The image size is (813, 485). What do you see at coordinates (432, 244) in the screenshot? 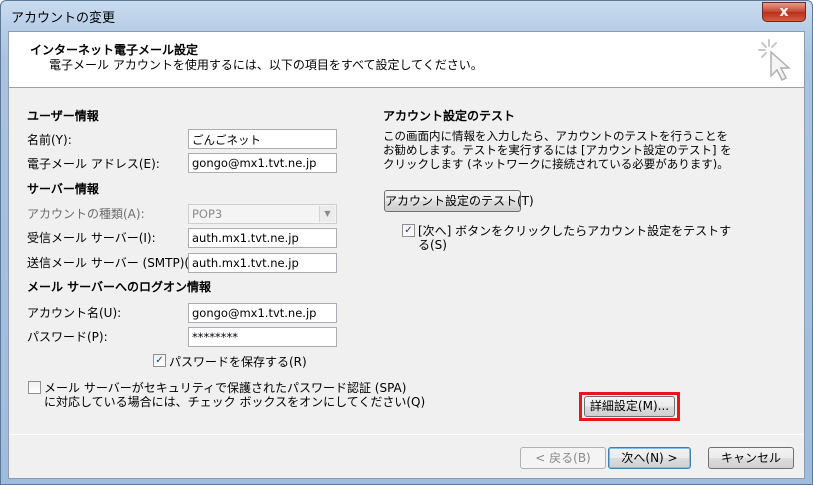
I see `auto-test-label-line2: る(S)` at bounding box center [432, 244].